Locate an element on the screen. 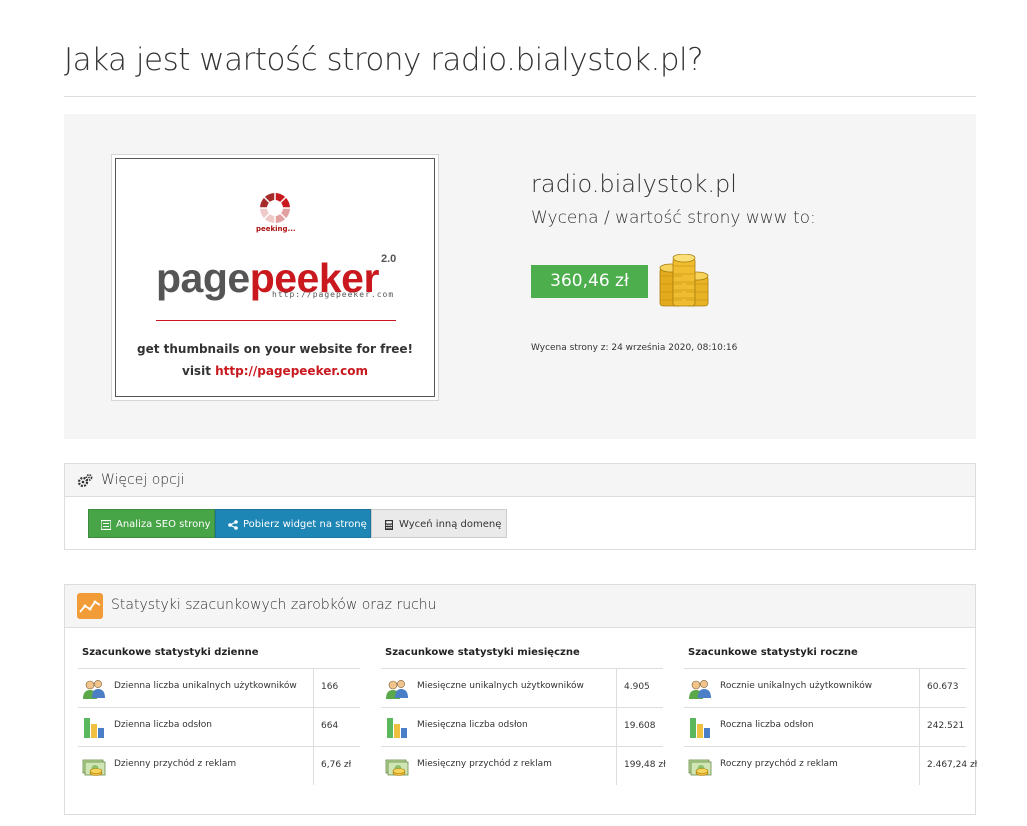 Image resolution: width=1027 pixels, height=826 pixels. row-value: 166 is located at coordinates (330, 687).